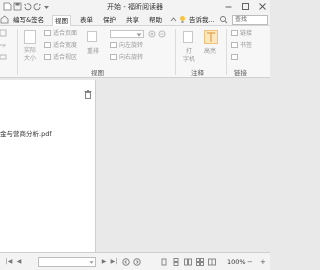  What do you see at coordinates (188, 262) in the screenshot?
I see `facing-page-icon` at bounding box center [188, 262].